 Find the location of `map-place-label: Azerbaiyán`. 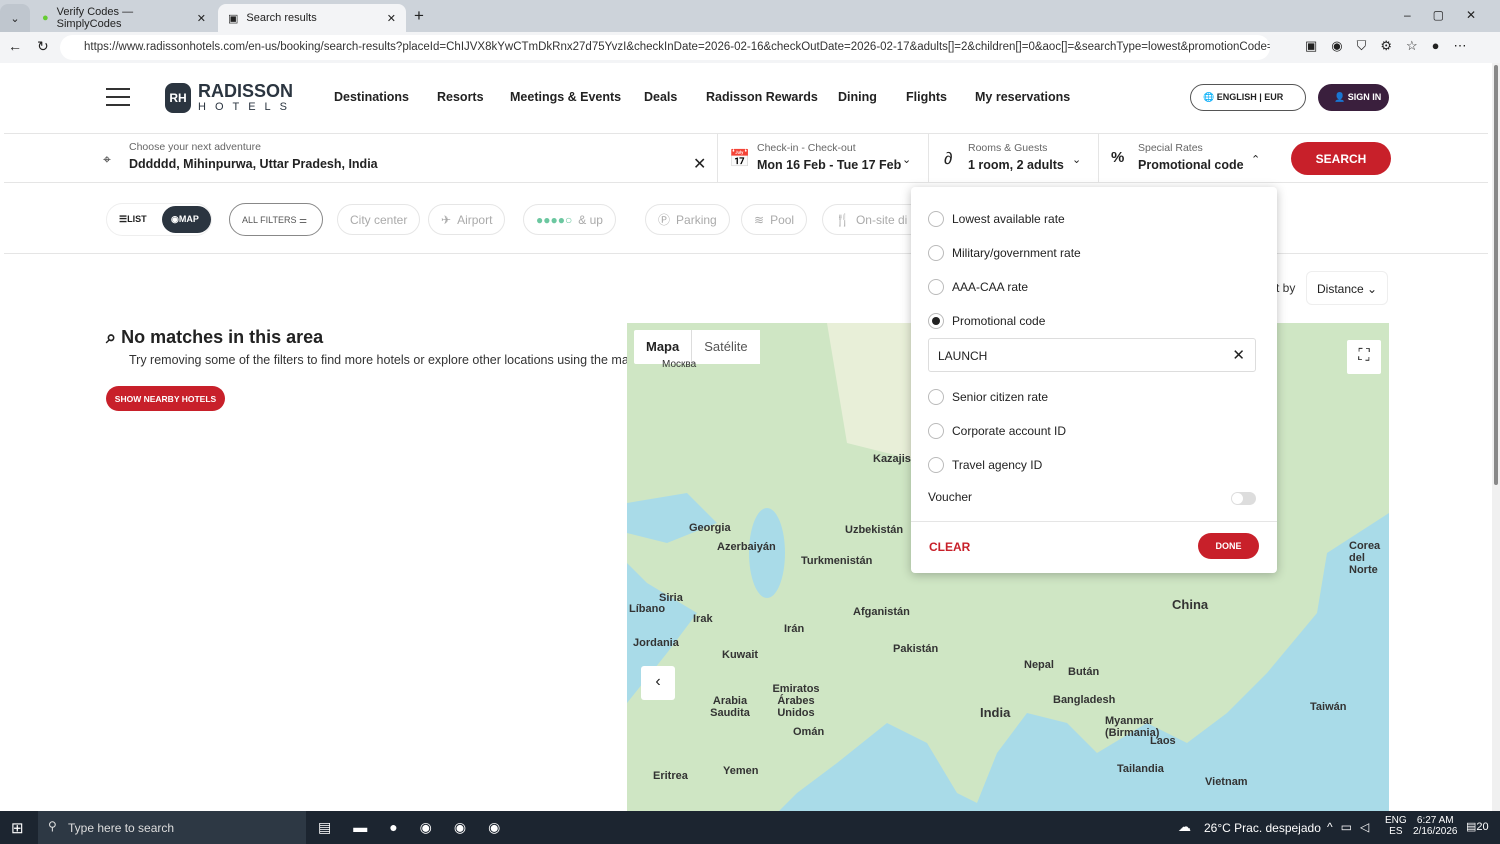

map-place-label: Azerbaiyán is located at coordinates (746, 547).